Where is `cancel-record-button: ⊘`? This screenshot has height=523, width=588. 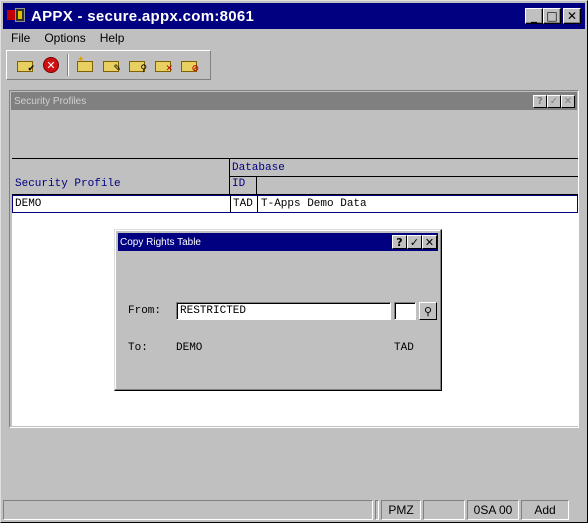 cancel-record-button: ⊘ is located at coordinates (189, 65).